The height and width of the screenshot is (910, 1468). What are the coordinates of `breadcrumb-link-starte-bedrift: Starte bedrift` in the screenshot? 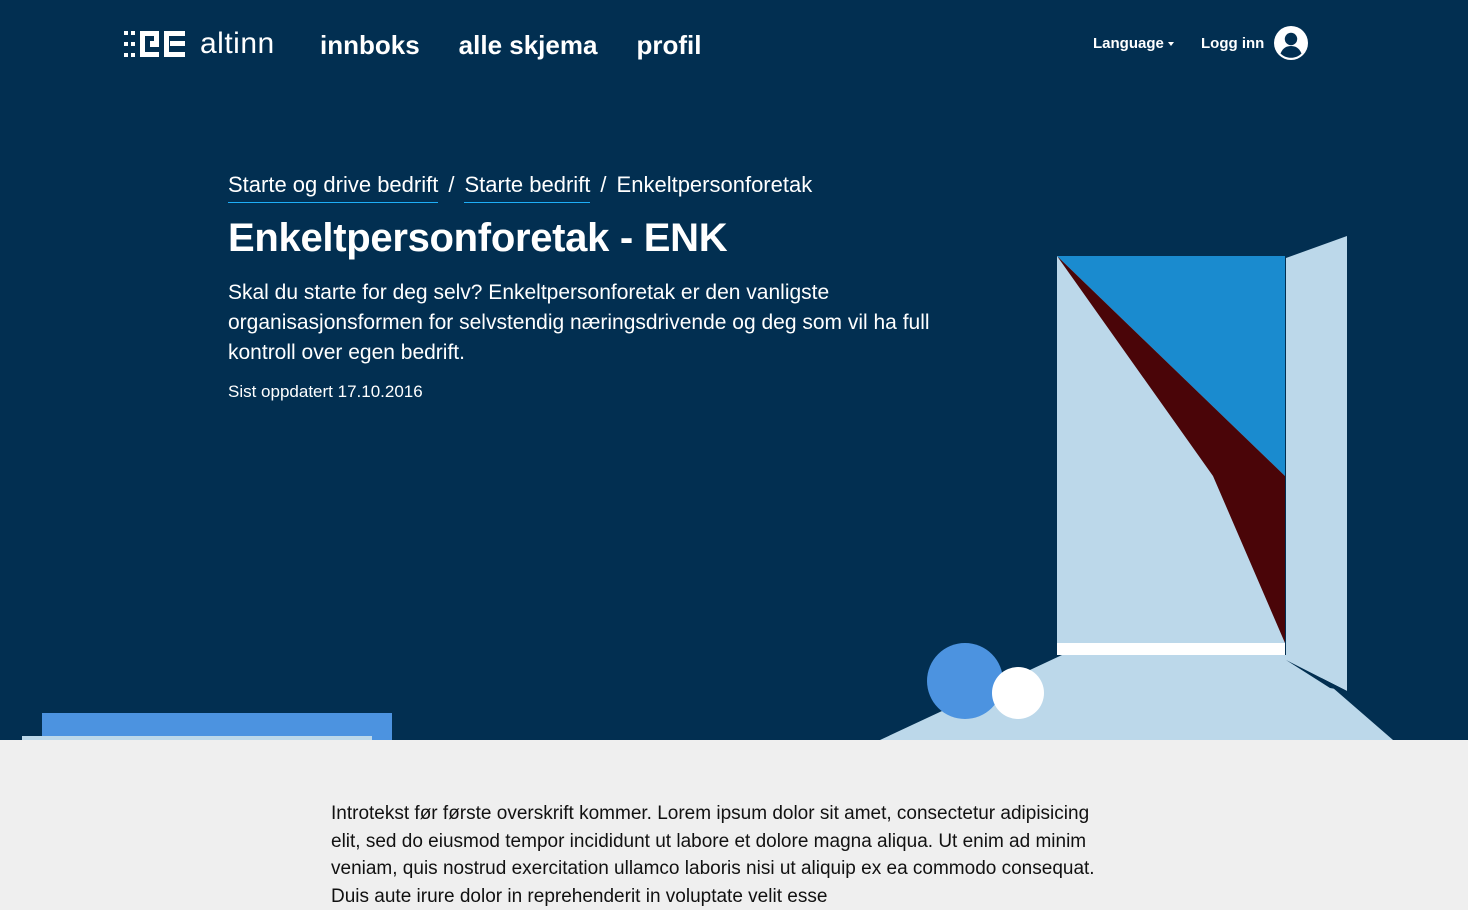 It's located at (527, 187).